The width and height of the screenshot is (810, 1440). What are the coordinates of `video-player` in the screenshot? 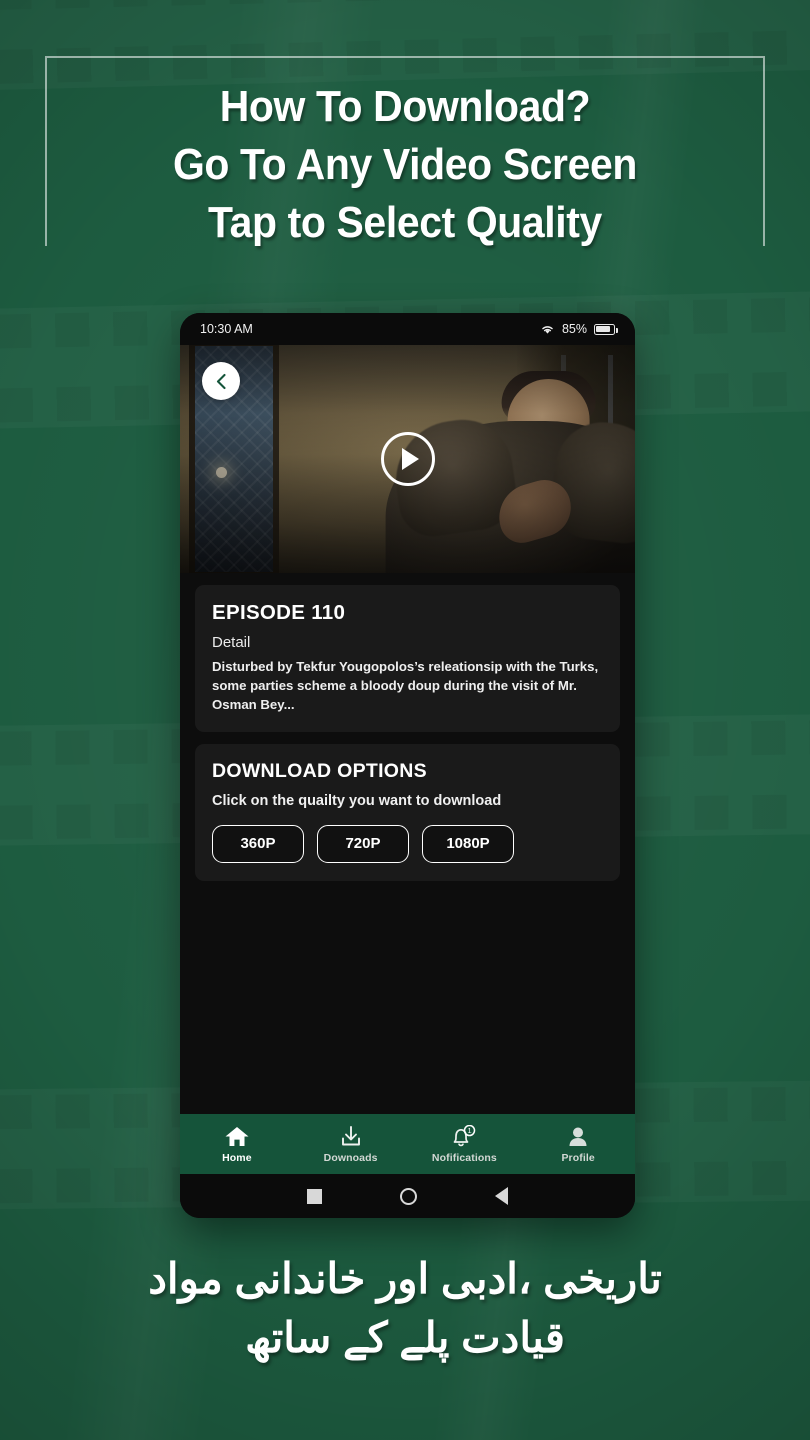 It's located at (407, 459).